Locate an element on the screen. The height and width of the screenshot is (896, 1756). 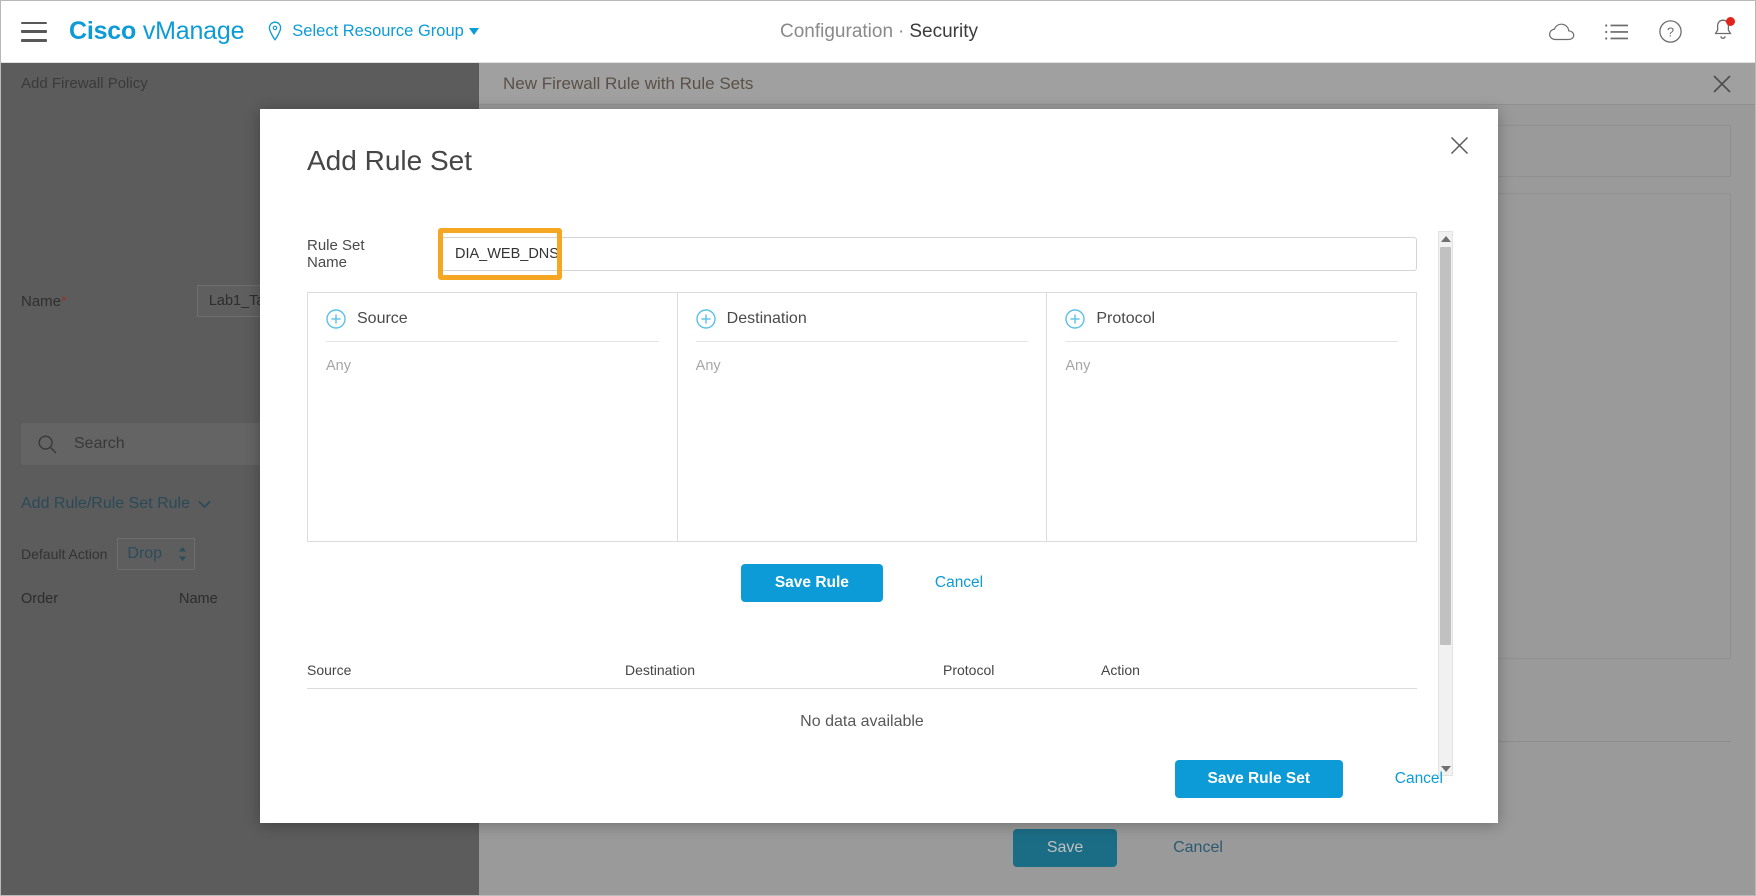
add-firewall-policy-title: Add Firewall Policy is located at coordinates (84, 83).